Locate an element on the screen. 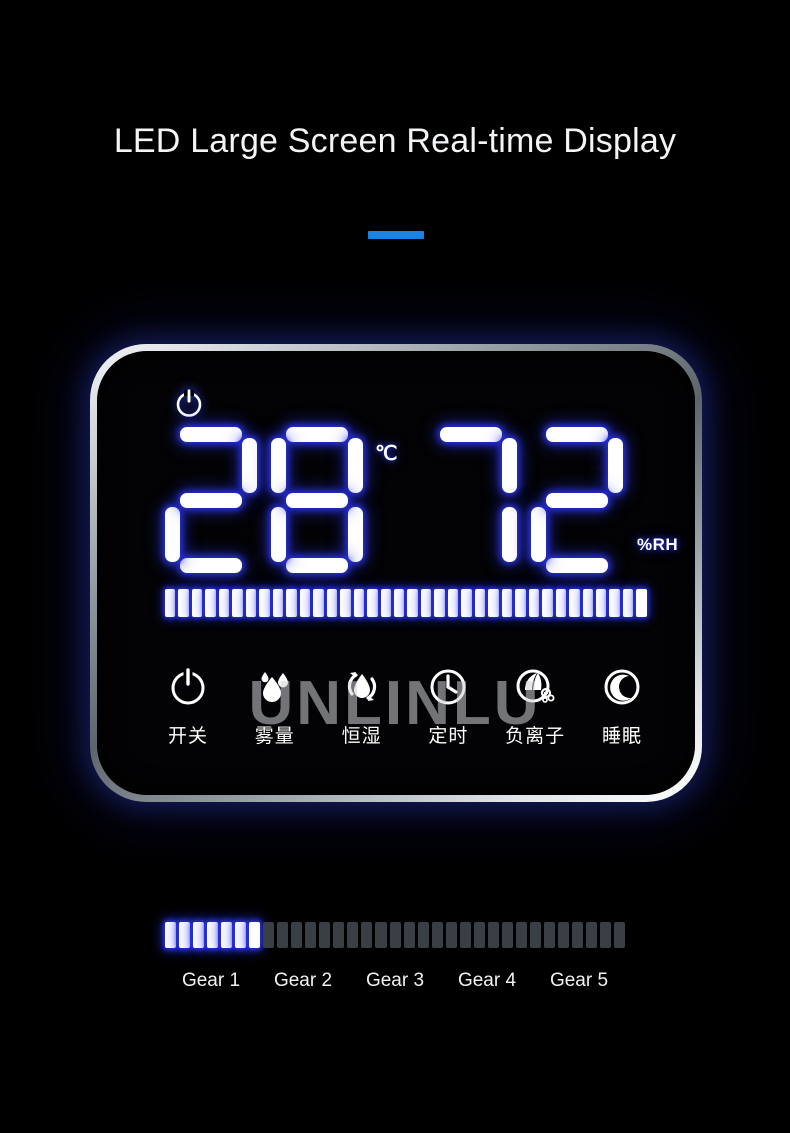 This screenshot has height=1133, width=790. control-label-sleep: 睡眠 is located at coordinates (621, 736).